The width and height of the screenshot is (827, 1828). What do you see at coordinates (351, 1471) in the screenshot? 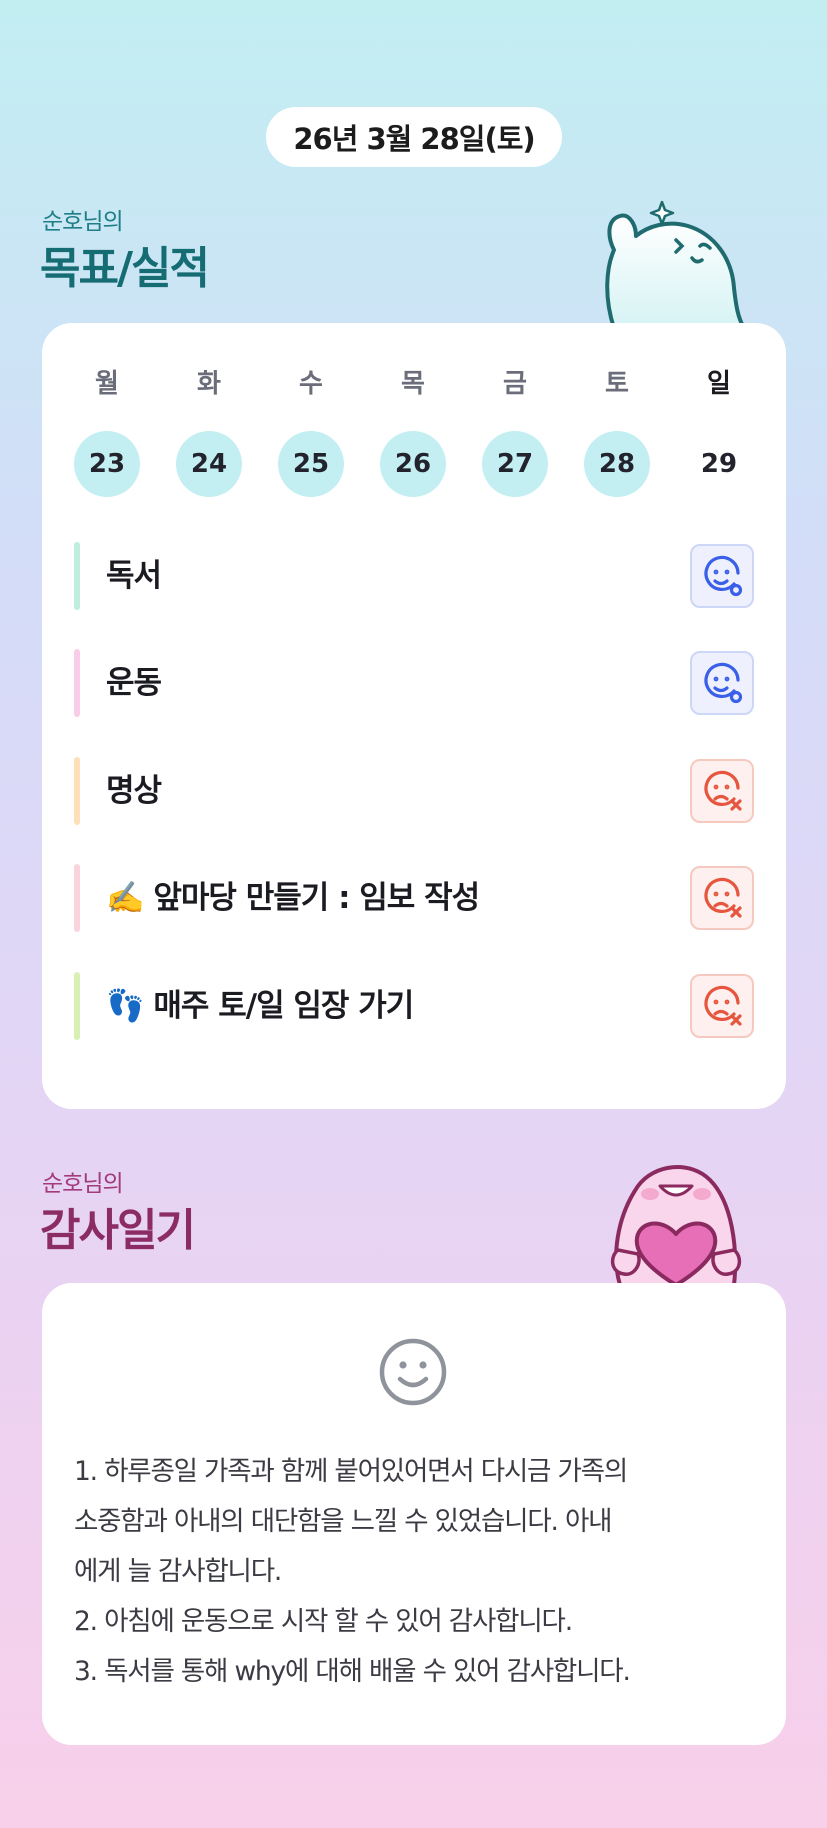
I see `journal-line: 1. 하루종일 가족과 함께 붙어있어면서 다시금 가족의` at bounding box center [351, 1471].